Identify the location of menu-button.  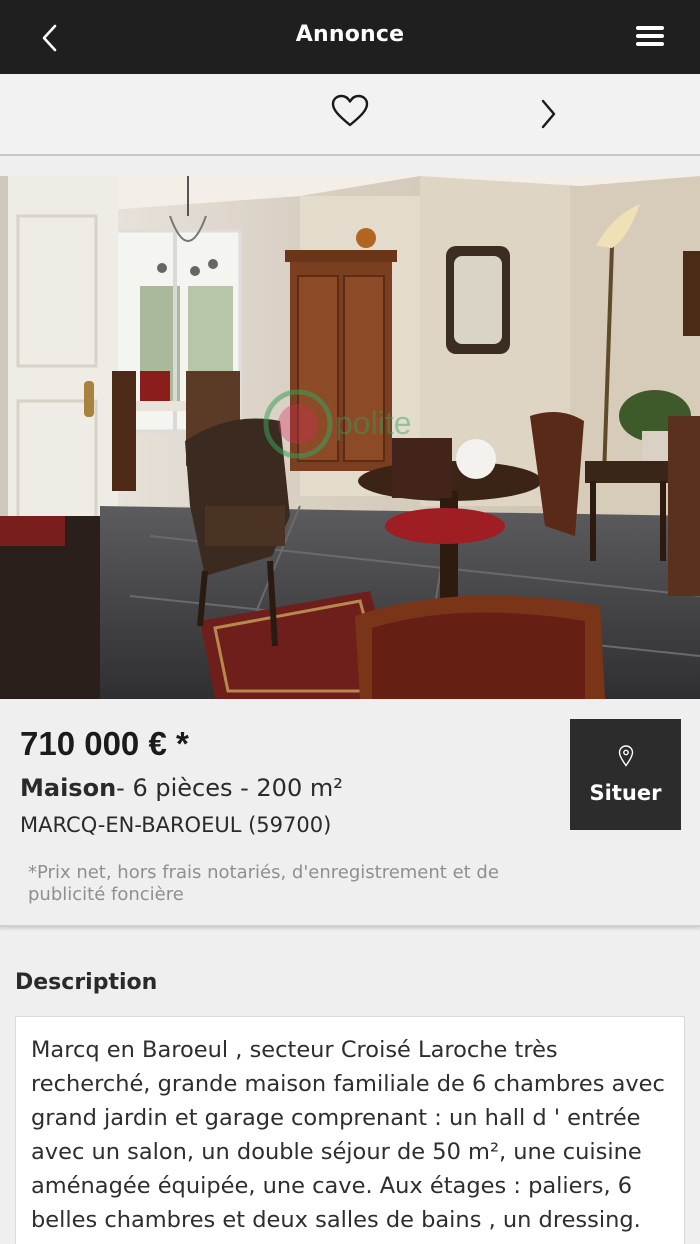
(650, 36).